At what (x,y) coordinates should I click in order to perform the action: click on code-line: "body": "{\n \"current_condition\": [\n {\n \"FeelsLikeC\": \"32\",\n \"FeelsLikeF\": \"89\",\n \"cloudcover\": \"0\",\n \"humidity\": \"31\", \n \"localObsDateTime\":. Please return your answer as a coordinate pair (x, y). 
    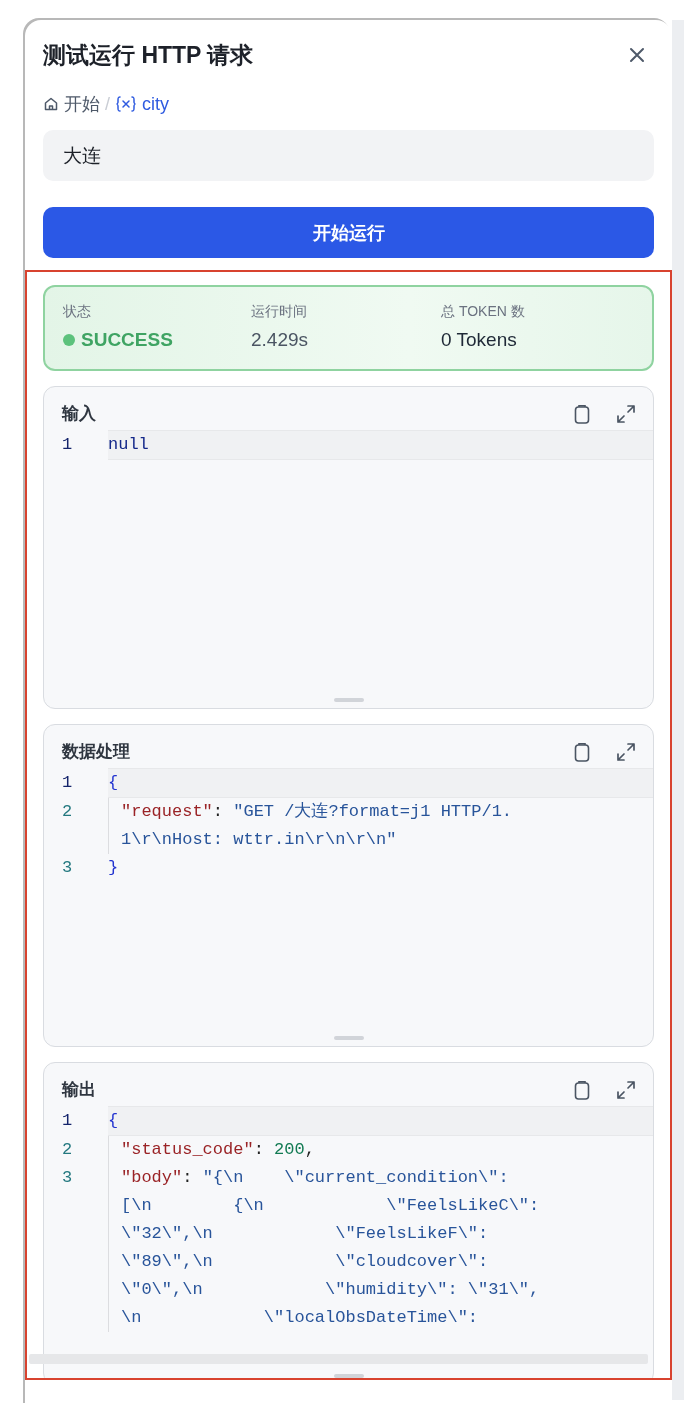
    Looking at the image, I should click on (380, 1247).